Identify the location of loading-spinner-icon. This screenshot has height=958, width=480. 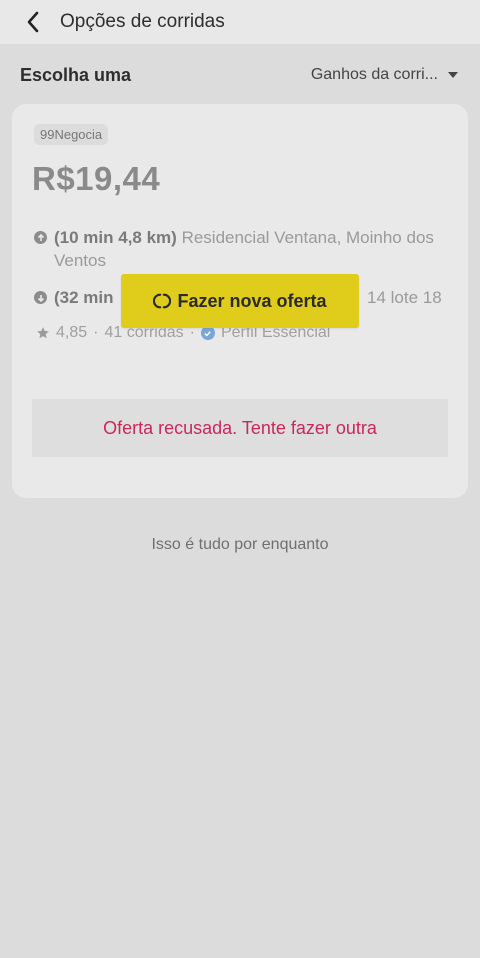
(162, 301).